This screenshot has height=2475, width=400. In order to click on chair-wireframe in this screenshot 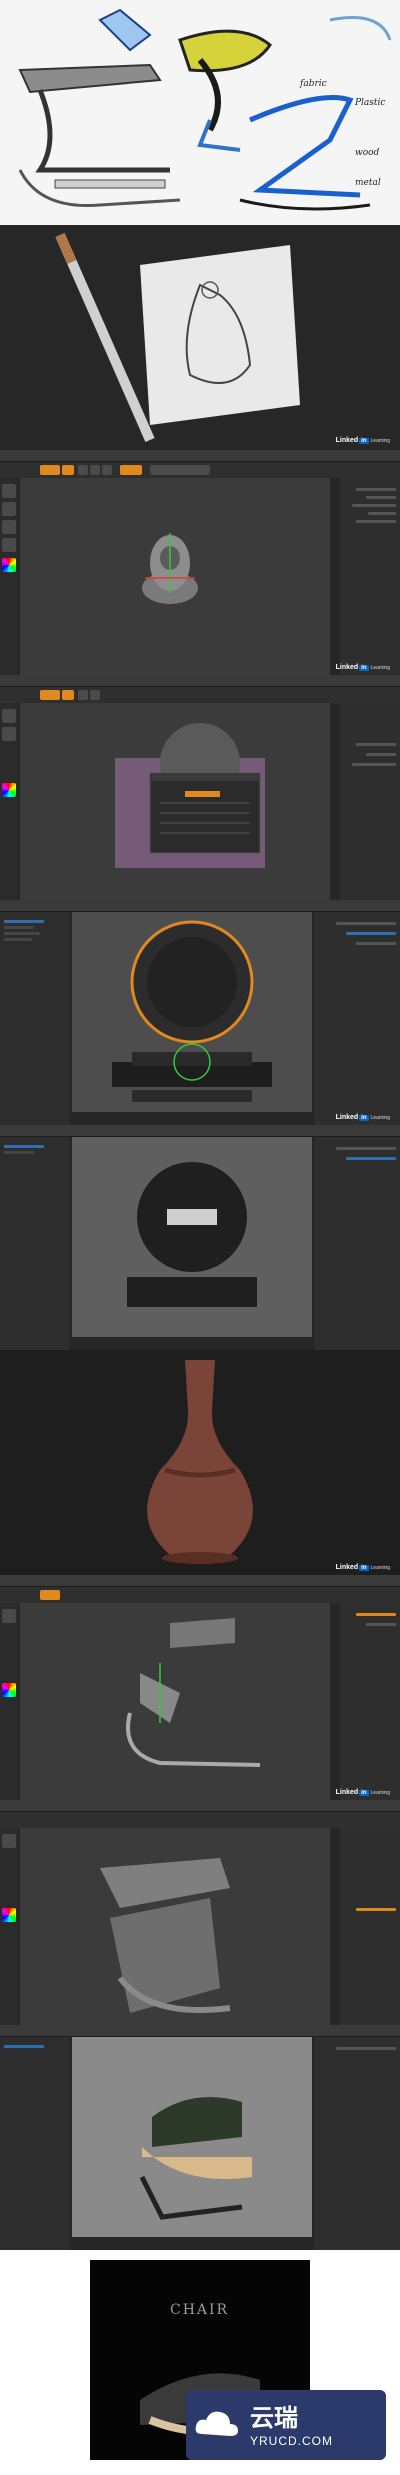, I will do `click(193, 1692)`.